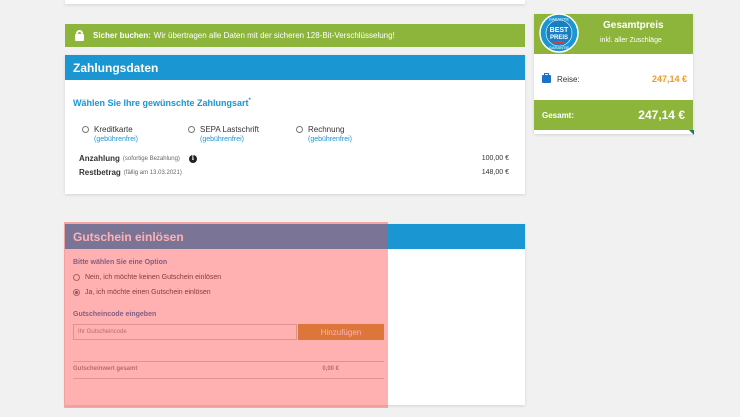 This screenshot has width=740, height=417. Describe the element at coordinates (559, 19) in the screenshot. I see `badge-top-text: GARANTIE` at that location.